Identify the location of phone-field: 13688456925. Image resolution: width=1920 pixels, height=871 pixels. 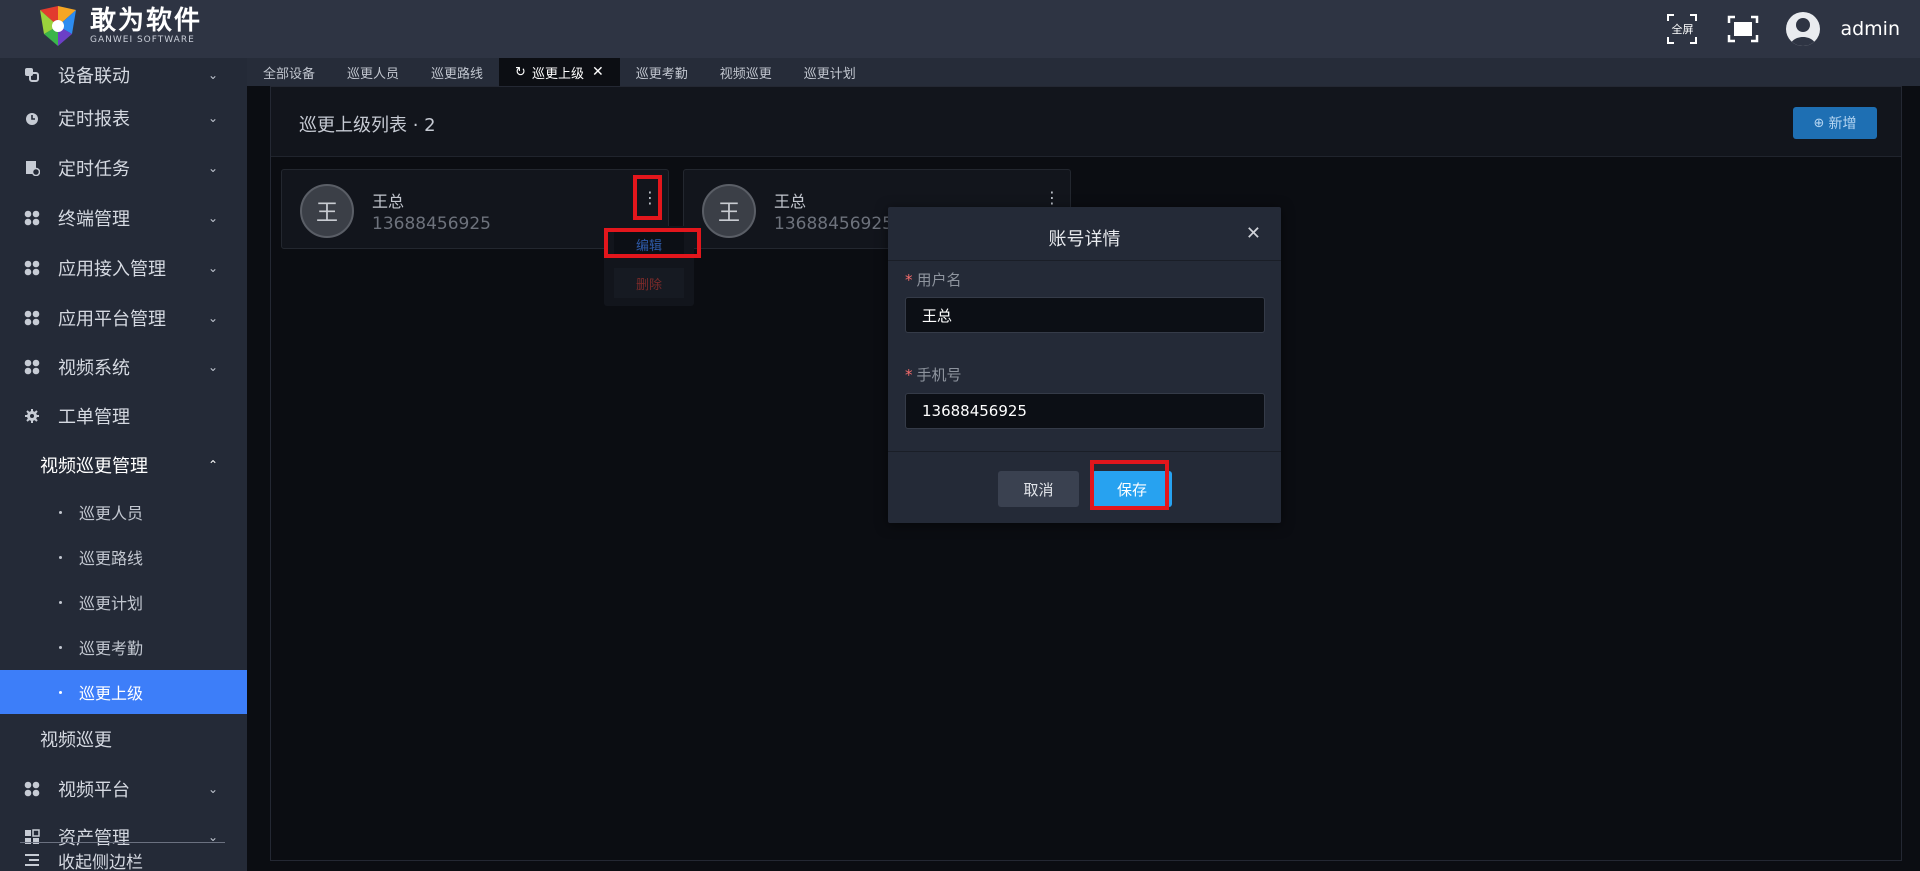
(1085, 411).